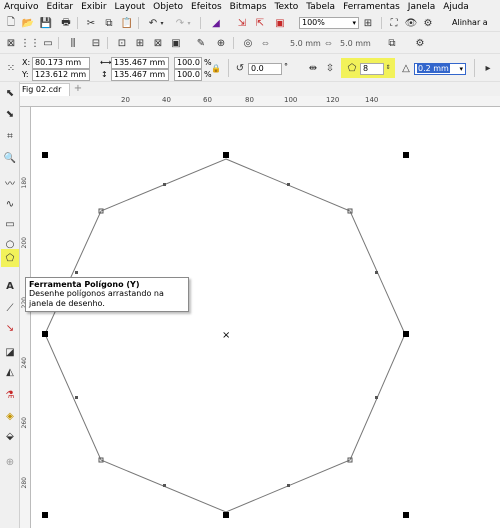 This screenshot has width=500, height=531. Describe the element at coordinates (109, 23) in the screenshot. I see `copy-icon: ⧉` at that location.